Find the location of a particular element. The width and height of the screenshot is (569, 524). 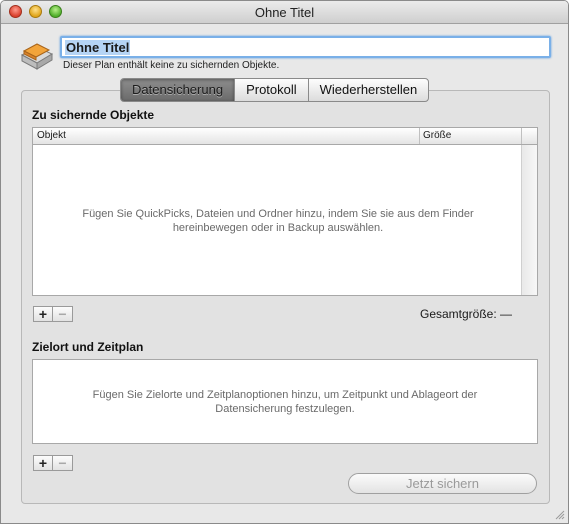

tab-datensicherung-label: Datensicherung is located at coordinates (178, 89).